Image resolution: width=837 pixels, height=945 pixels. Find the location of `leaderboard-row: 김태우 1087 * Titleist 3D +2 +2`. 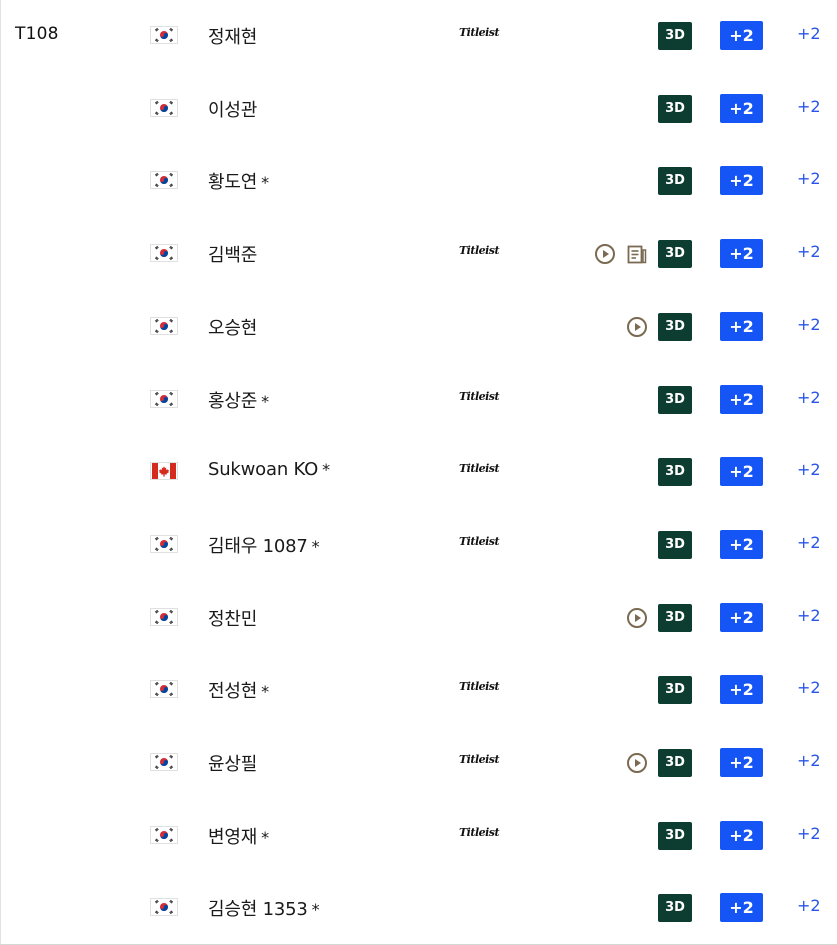

leaderboard-row: 김태우 1087 * Titleist 3D +2 +2 is located at coordinates (419, 545).